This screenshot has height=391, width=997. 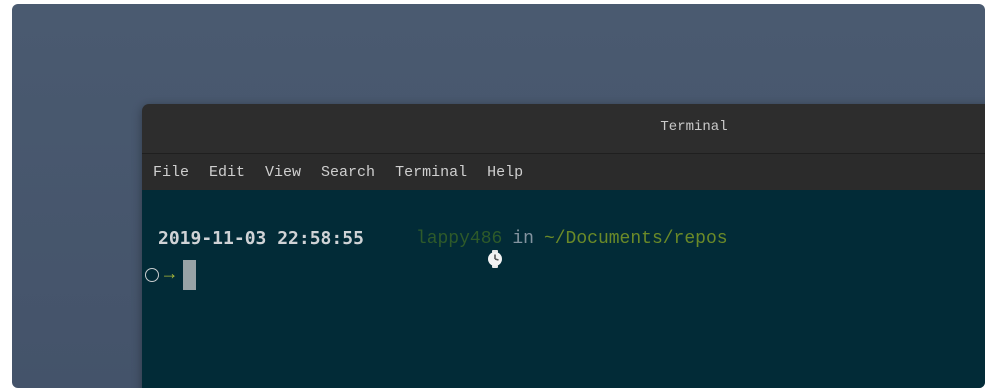 I want to click on menu-search: Search, so click(x=348, y=172).